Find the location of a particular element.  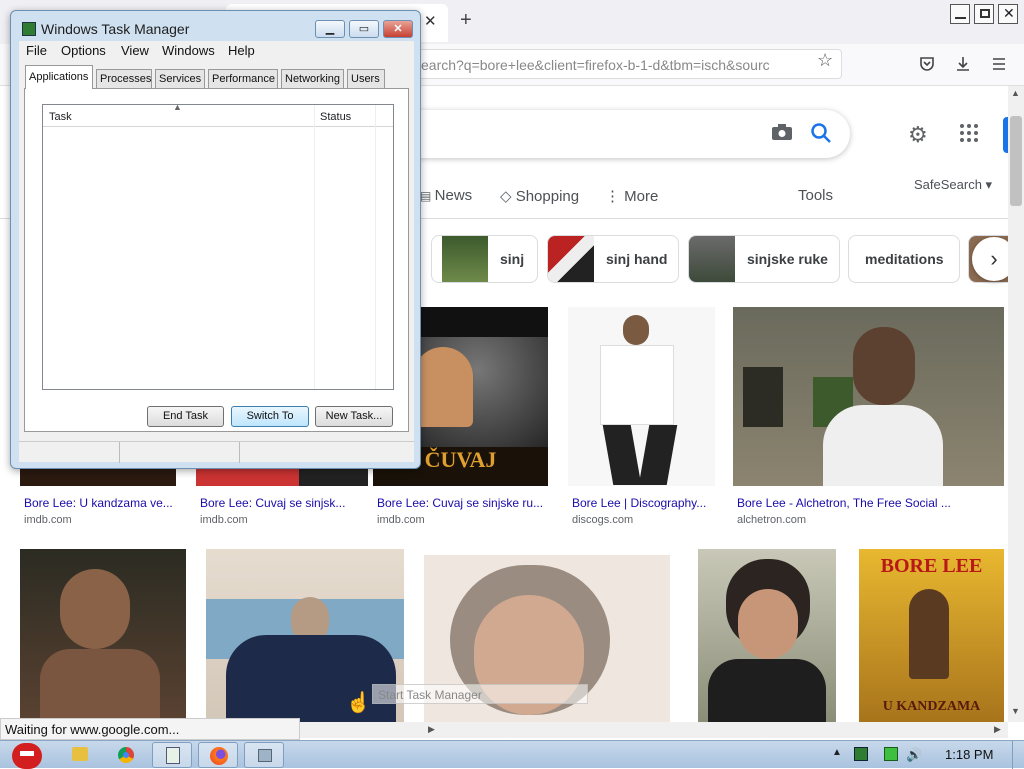

task-manager-titlebar: Windows Task Manager ▁ ▭ ✕ is located at coordinates (215, 26).